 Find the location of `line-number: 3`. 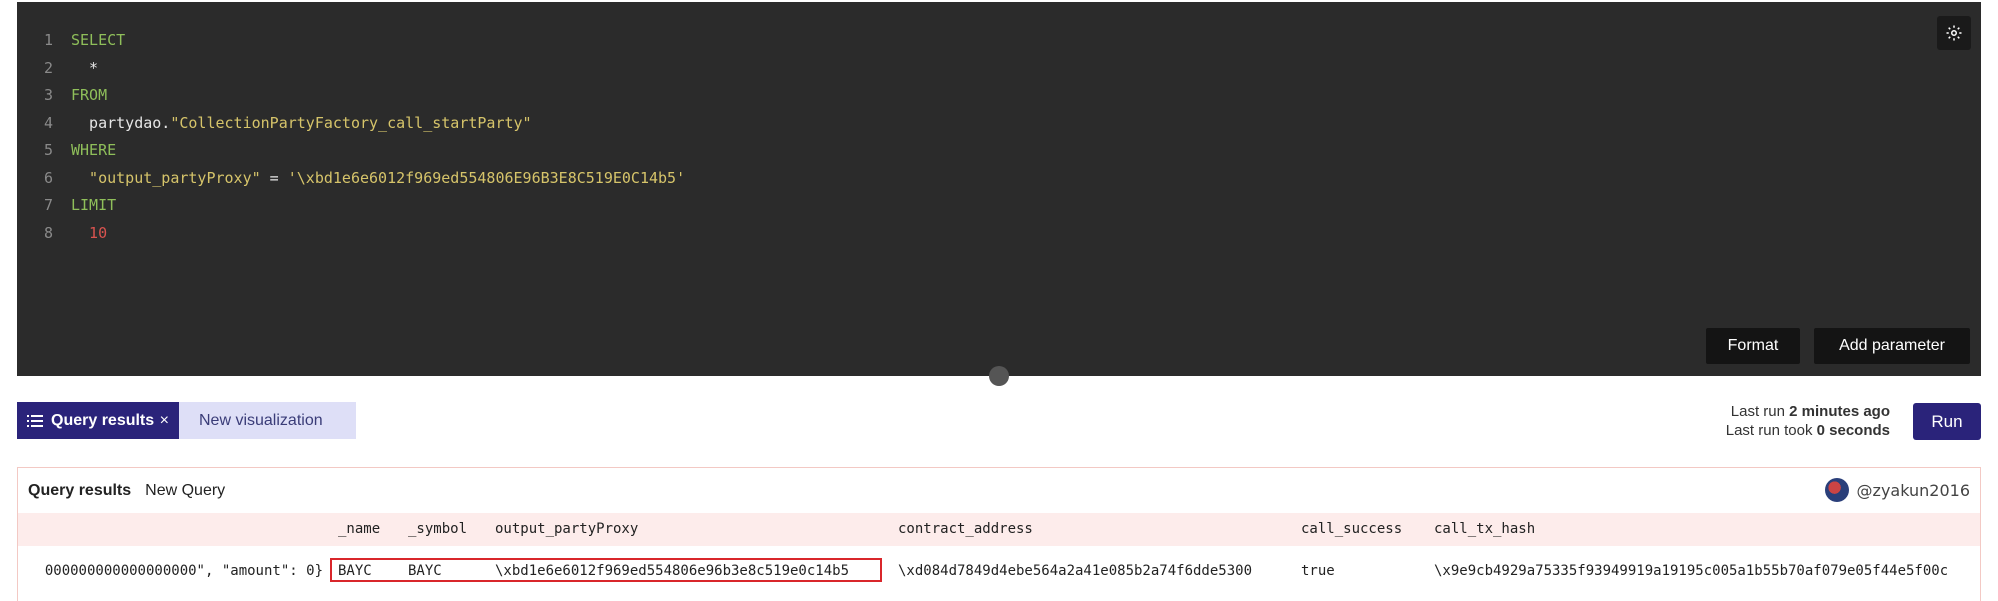

line-number: 3 is located at coordinates (48, 95).